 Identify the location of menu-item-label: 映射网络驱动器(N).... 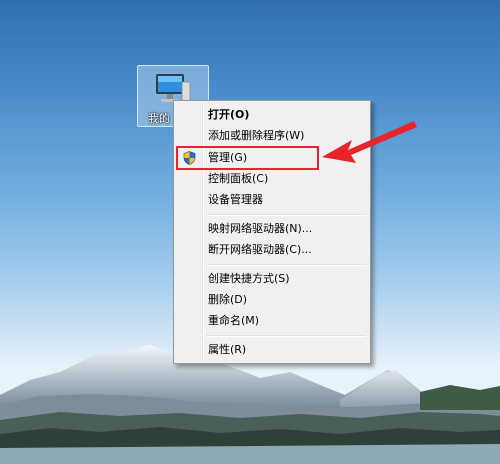
(260, 228).